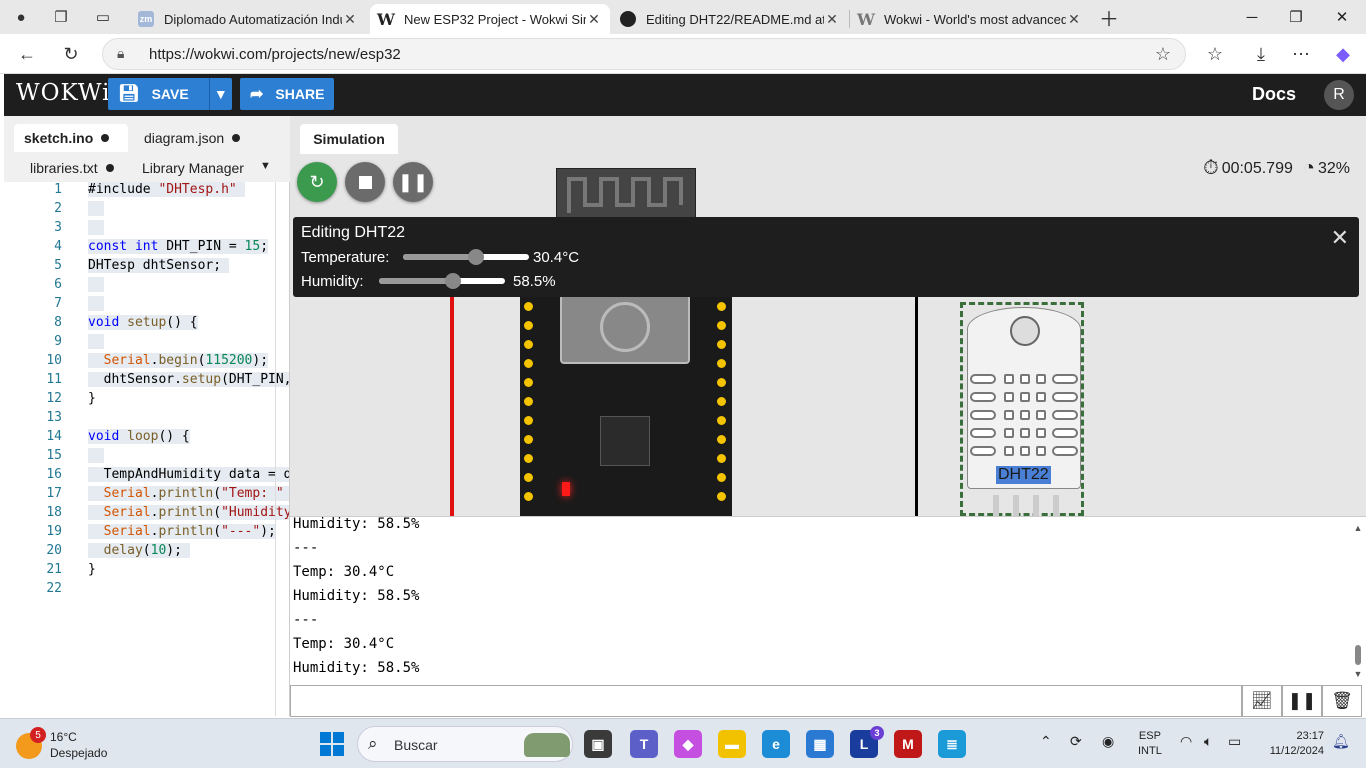 The image size is (1366, 768). I want to click on task-view-icon: ▣, so click(598, 744).